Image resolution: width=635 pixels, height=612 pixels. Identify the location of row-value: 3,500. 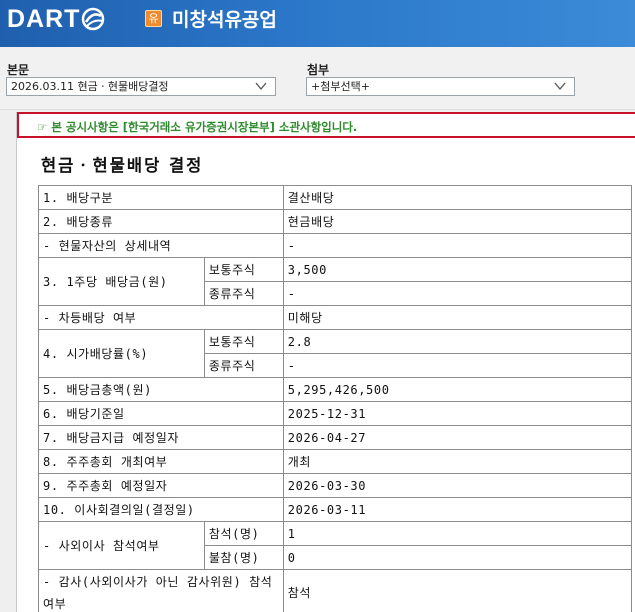
(457, 269).